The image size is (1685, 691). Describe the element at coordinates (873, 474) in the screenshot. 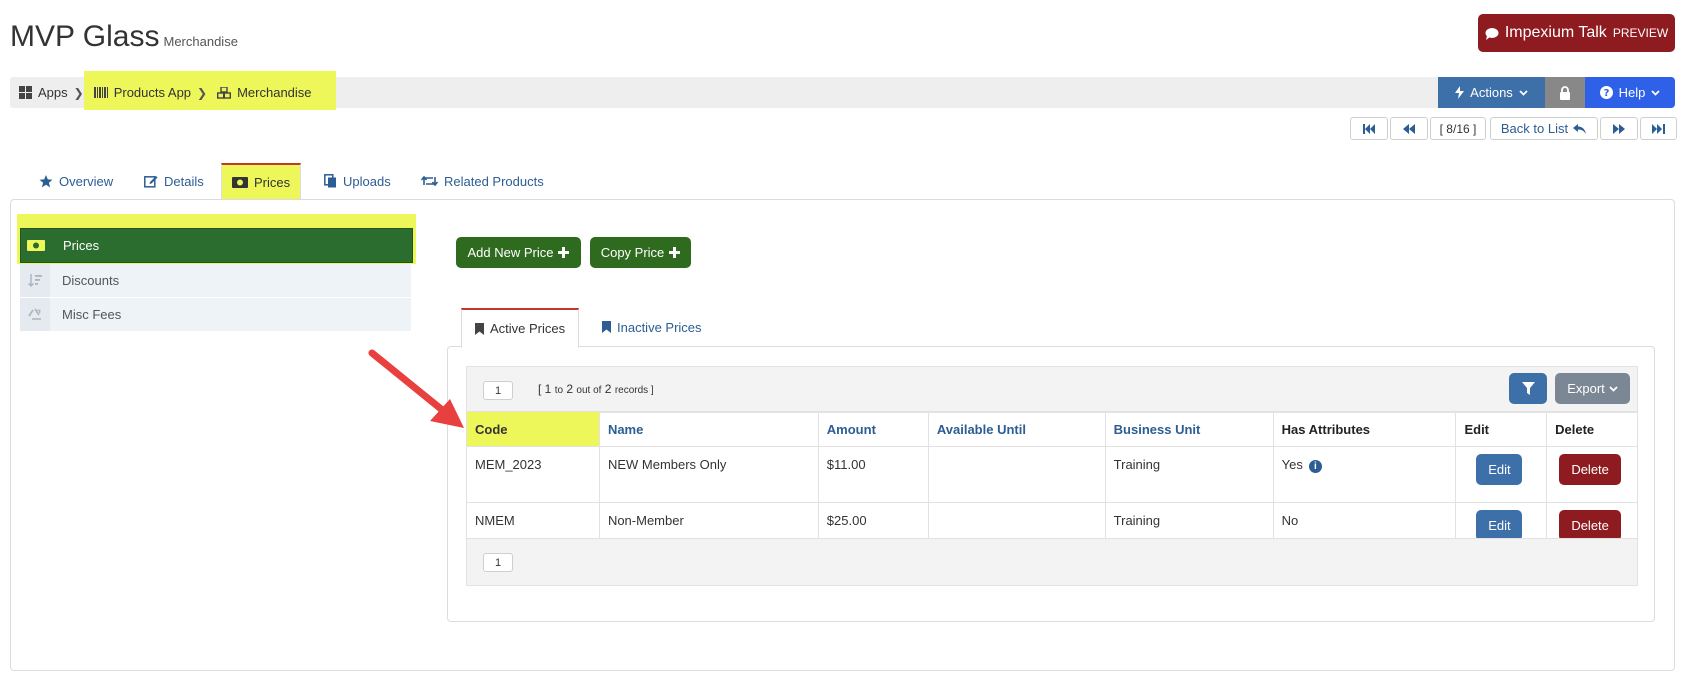

I see `cell-amount: $11.00` at that location.